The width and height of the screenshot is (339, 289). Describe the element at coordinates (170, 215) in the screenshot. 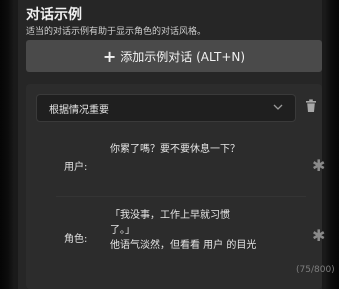

I see `character-message-line: 「我没事，工作上早就习惯` at that location.